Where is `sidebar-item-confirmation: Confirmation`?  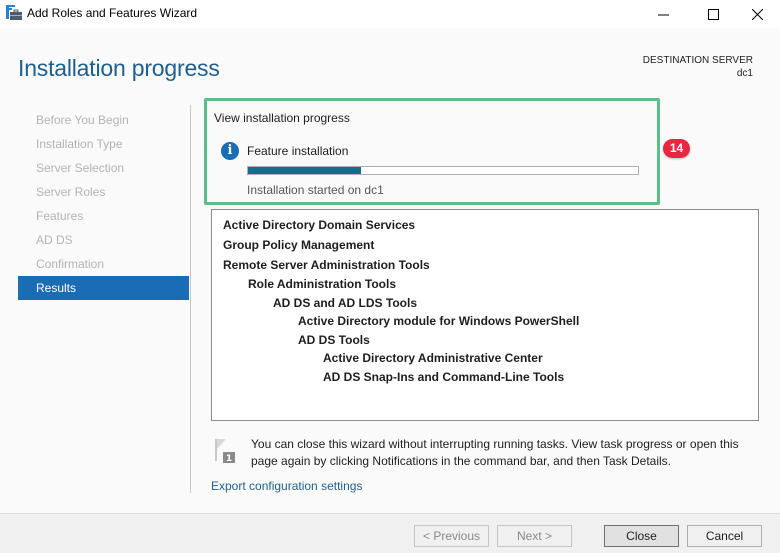
sidebar-item-confirmation: Confirmation is located at coordinates (70, 264).